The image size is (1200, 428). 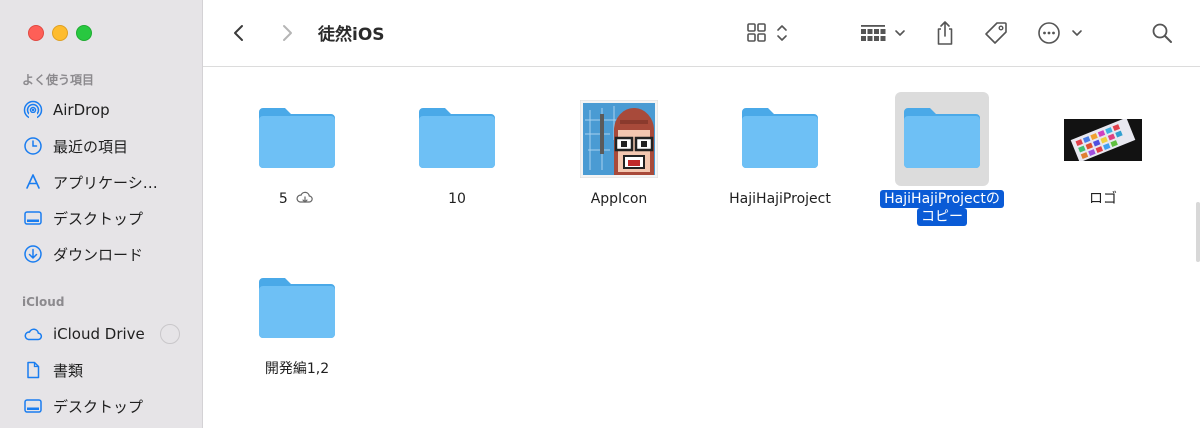 I want to click on sidebar-item-icloud-drive: iCloud Drive, so click(x=107, y=334).